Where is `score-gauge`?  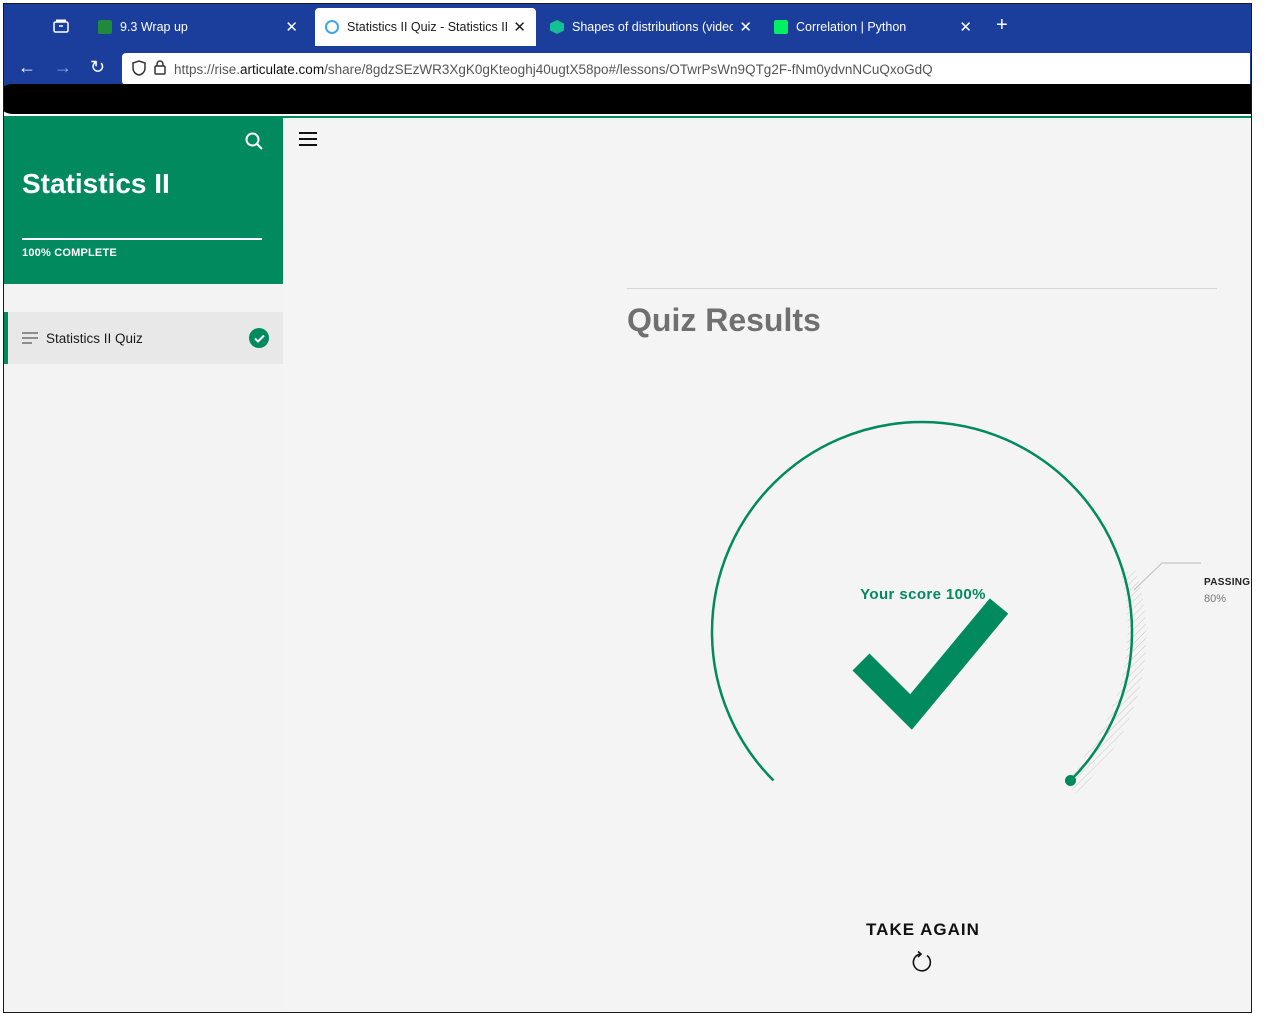 score-gauge is located at coordinates (955, 607).